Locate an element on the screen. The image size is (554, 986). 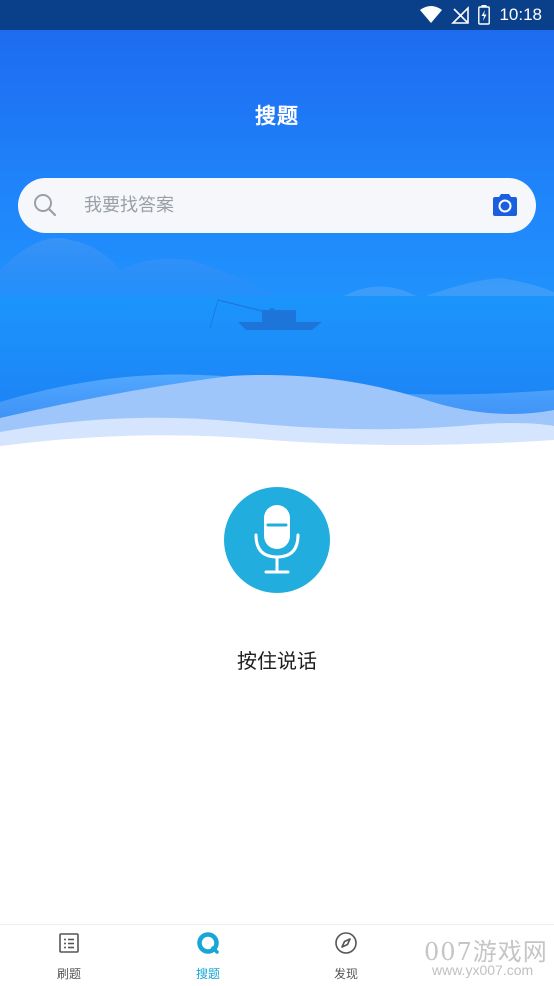
status-bar: 10:18 is located at coordinates (277, 15).